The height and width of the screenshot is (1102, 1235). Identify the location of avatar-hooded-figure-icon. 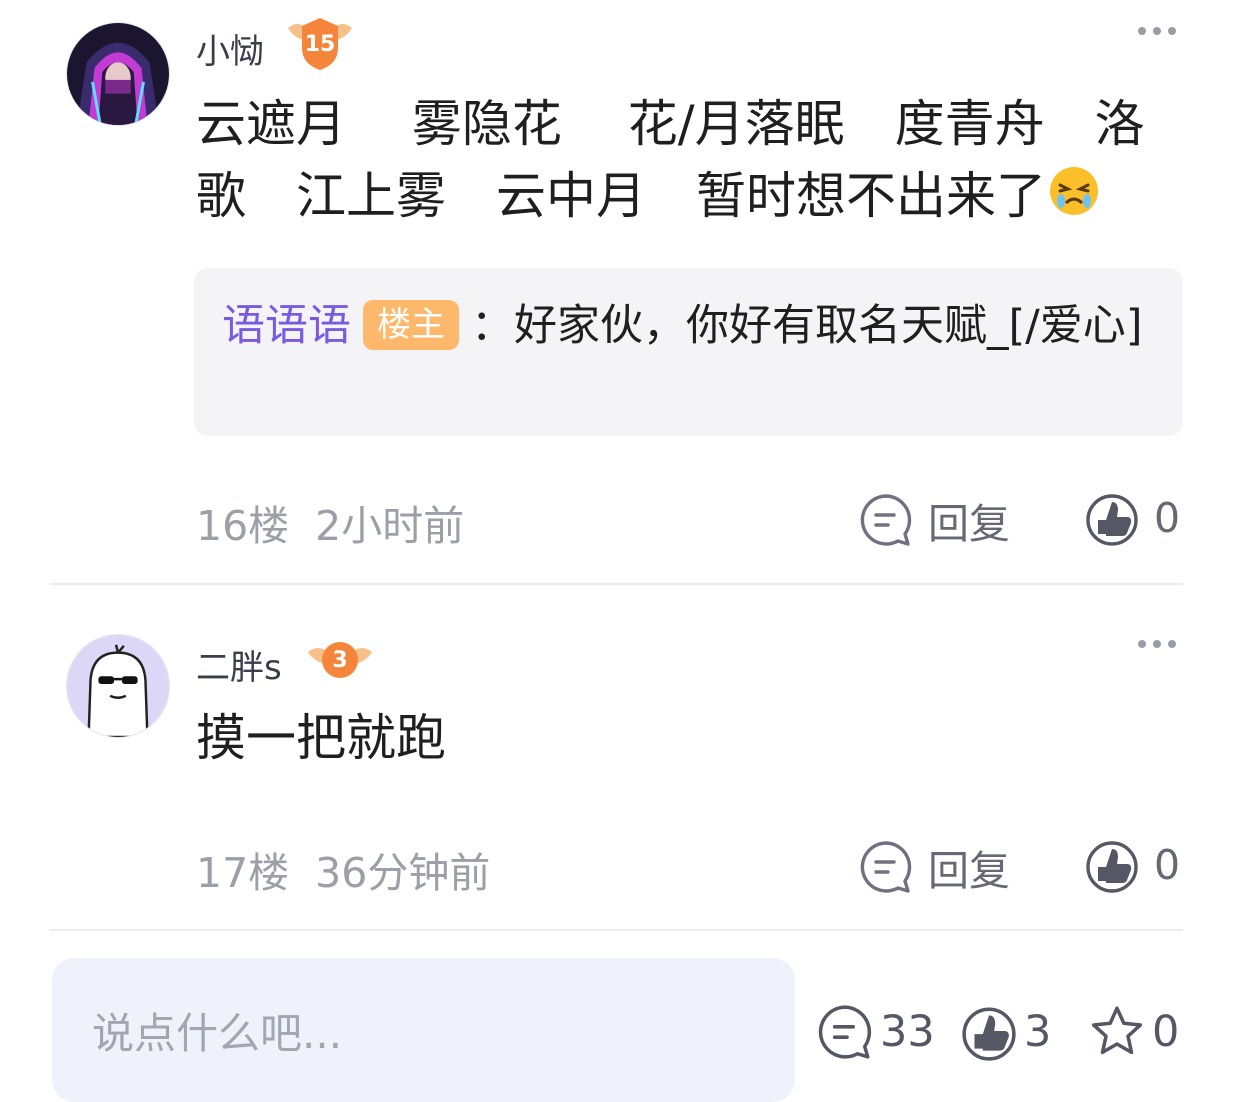
(118, 74).